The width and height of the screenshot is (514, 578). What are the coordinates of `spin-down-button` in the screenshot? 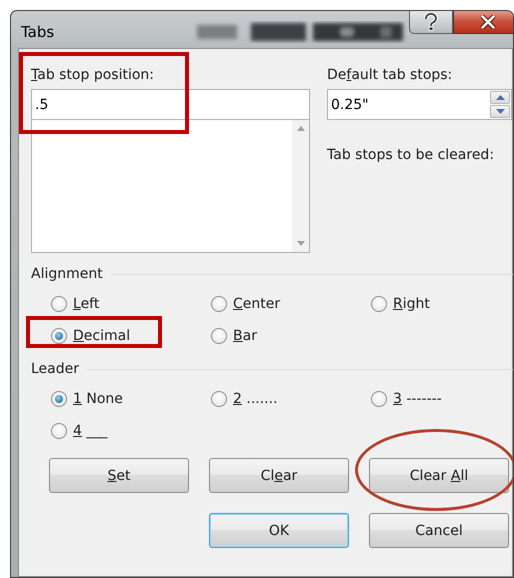 It's located at (500, 111).